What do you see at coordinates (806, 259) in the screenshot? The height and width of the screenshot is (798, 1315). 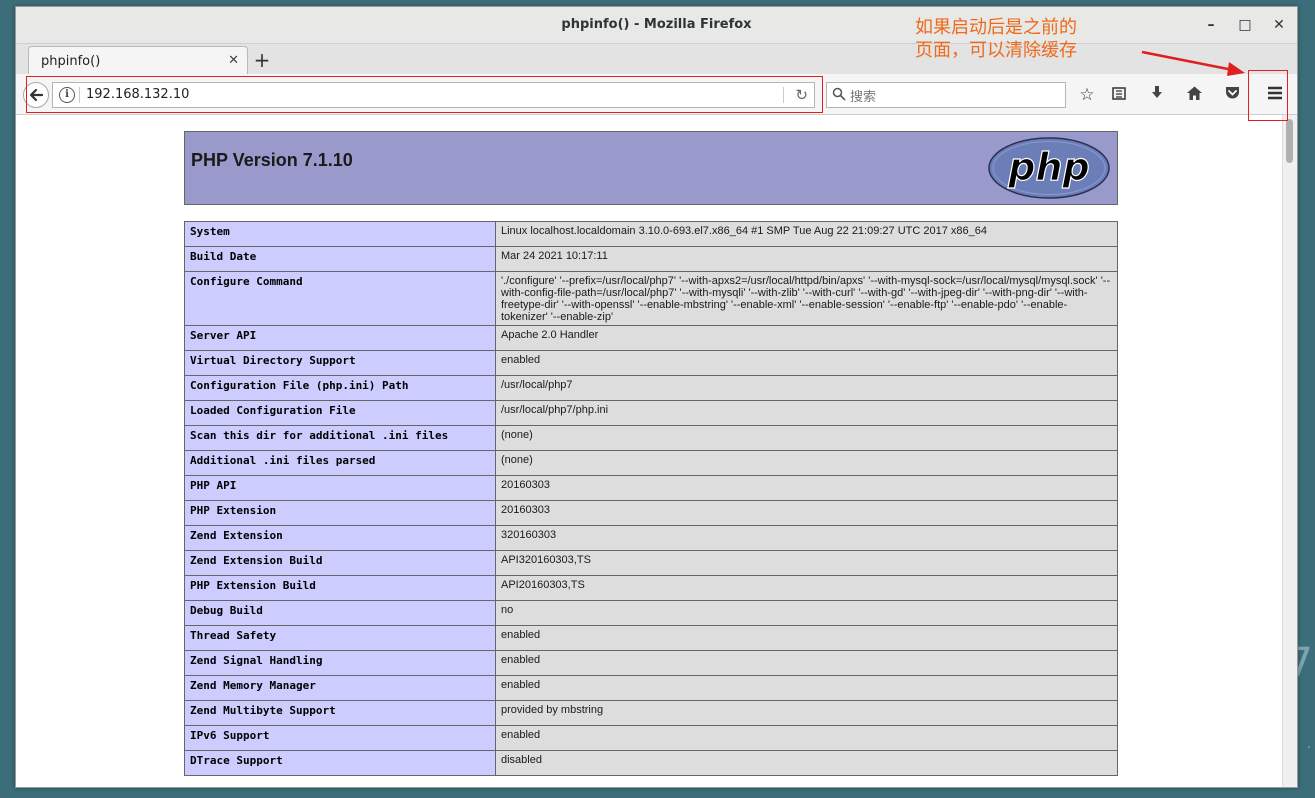 I see `info-value: Mar 24 2021 10:17:11` at bounding box center [806, 259].